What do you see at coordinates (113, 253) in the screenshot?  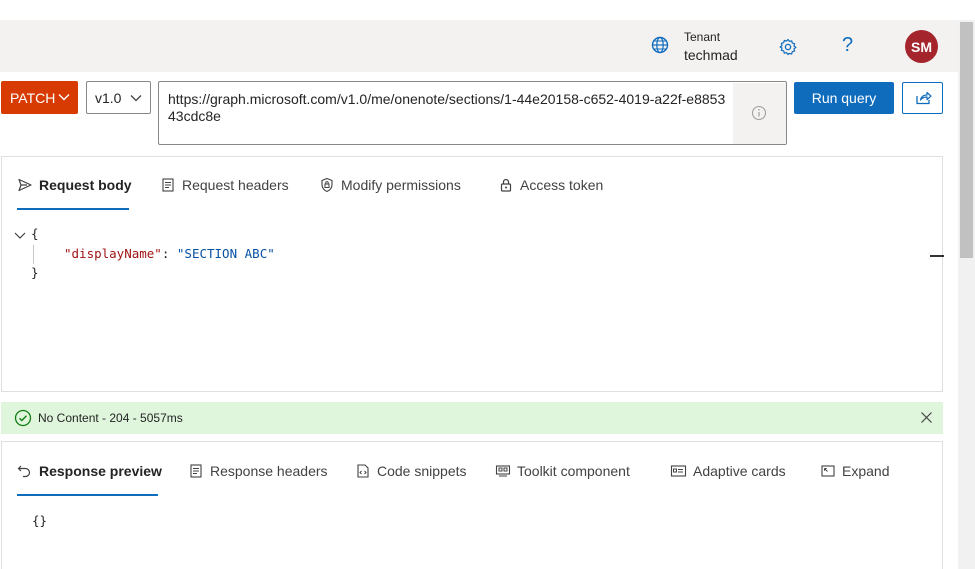 I see `json-key: "displayName"` at bounding box center [113, 253].